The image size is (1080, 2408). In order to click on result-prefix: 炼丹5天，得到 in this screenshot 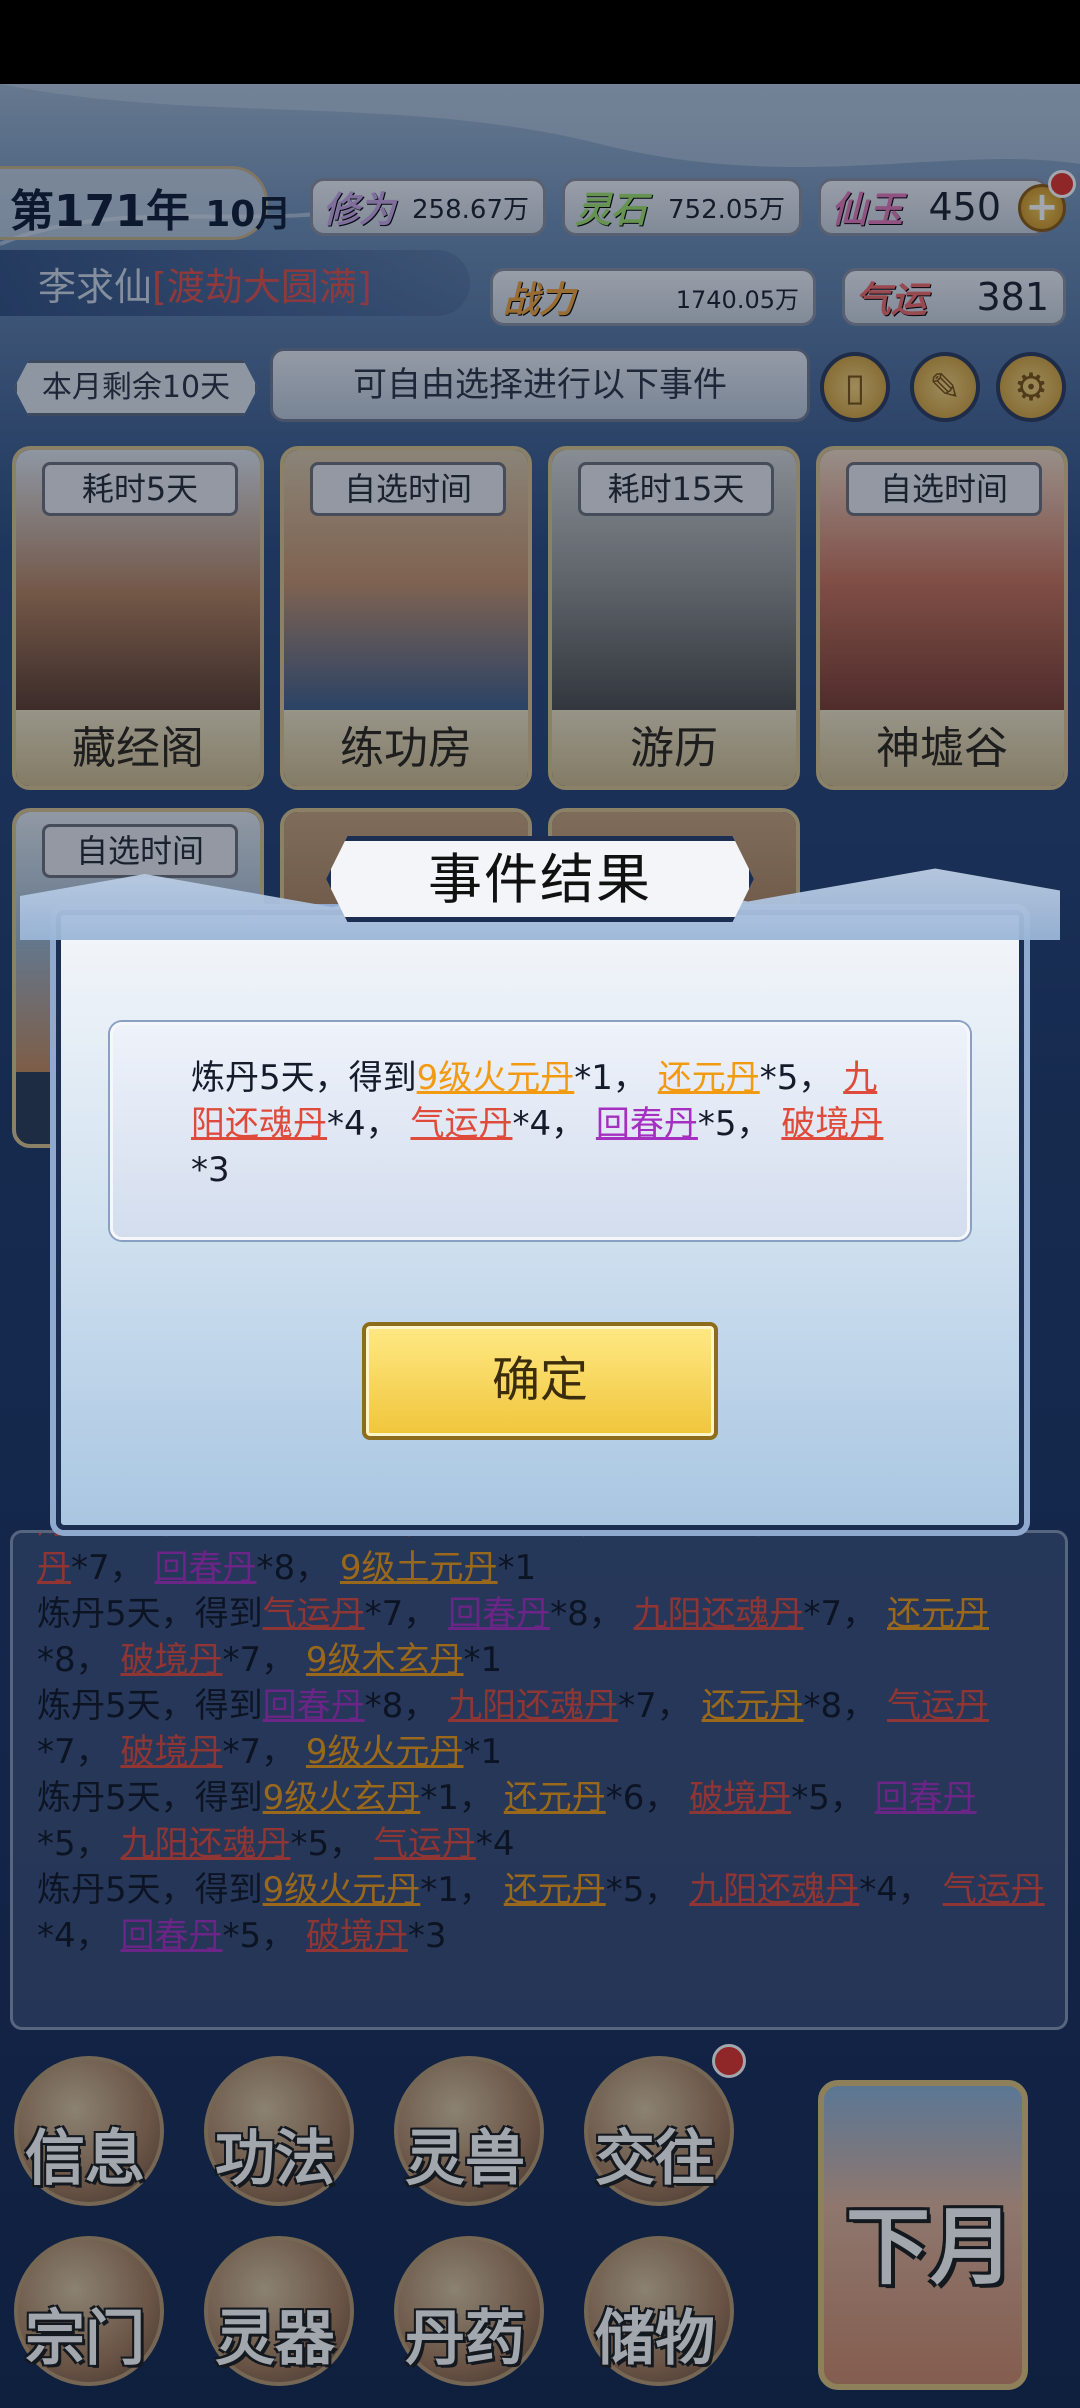, I will do `click(304, 1078)`.